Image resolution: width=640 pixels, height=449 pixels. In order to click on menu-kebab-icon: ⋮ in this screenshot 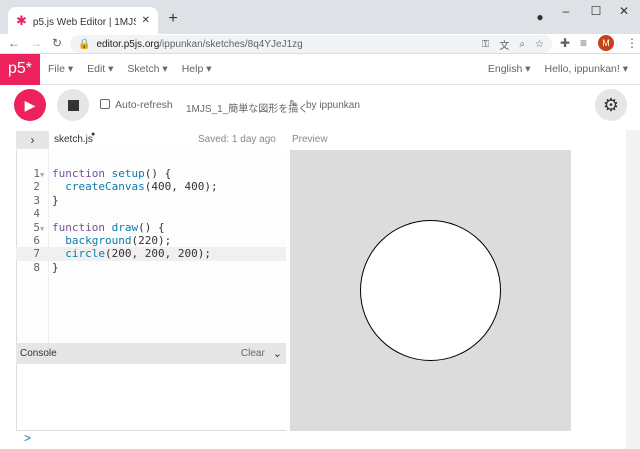, I will do `click(632, 43)`.